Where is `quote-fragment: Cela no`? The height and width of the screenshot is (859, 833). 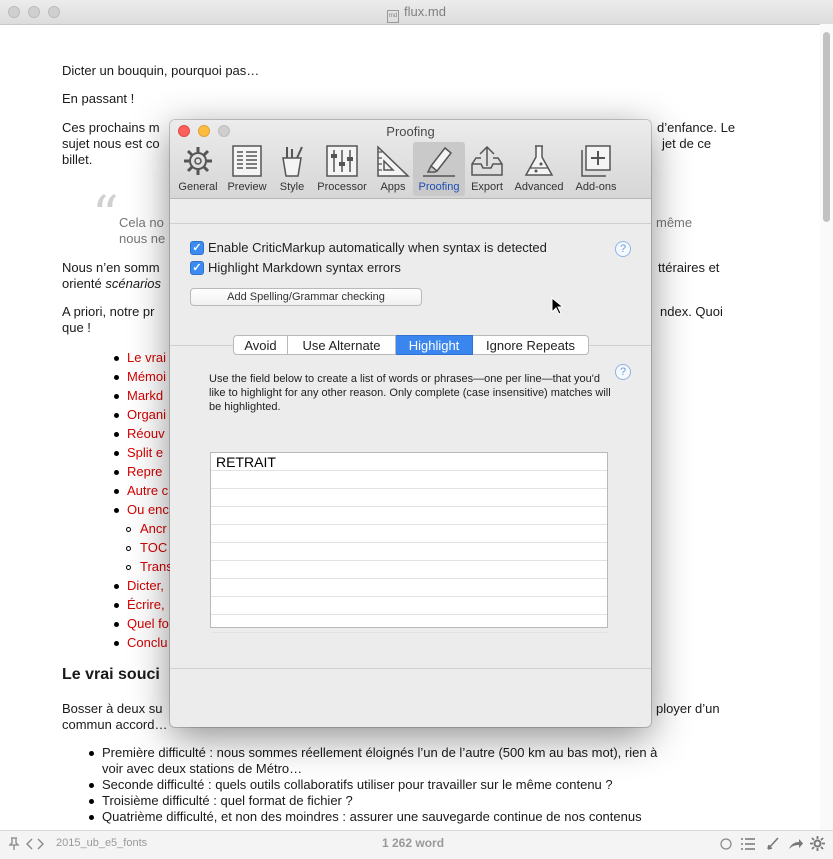
quote-fragment: Cela no is located at coordinates (141, 222).